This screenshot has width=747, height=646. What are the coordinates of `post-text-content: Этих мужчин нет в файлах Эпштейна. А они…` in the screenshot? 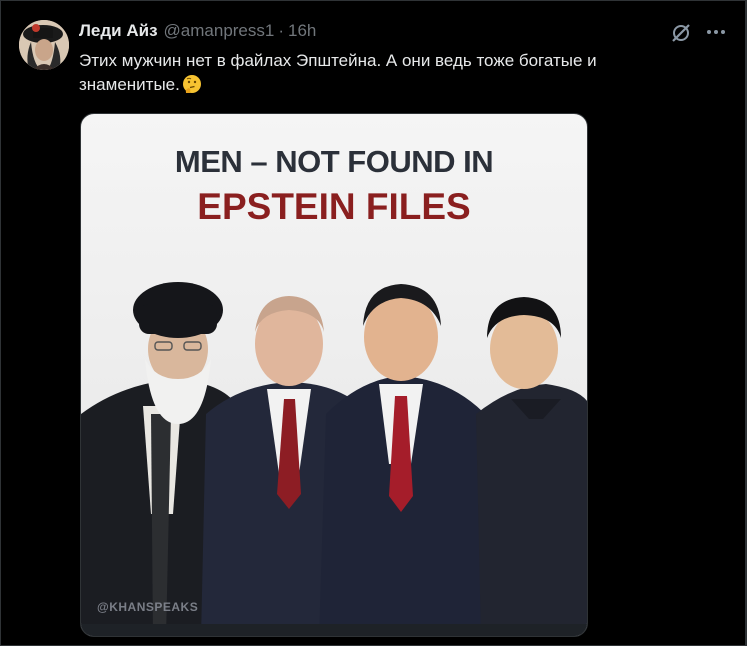 It's located at (338, 72).